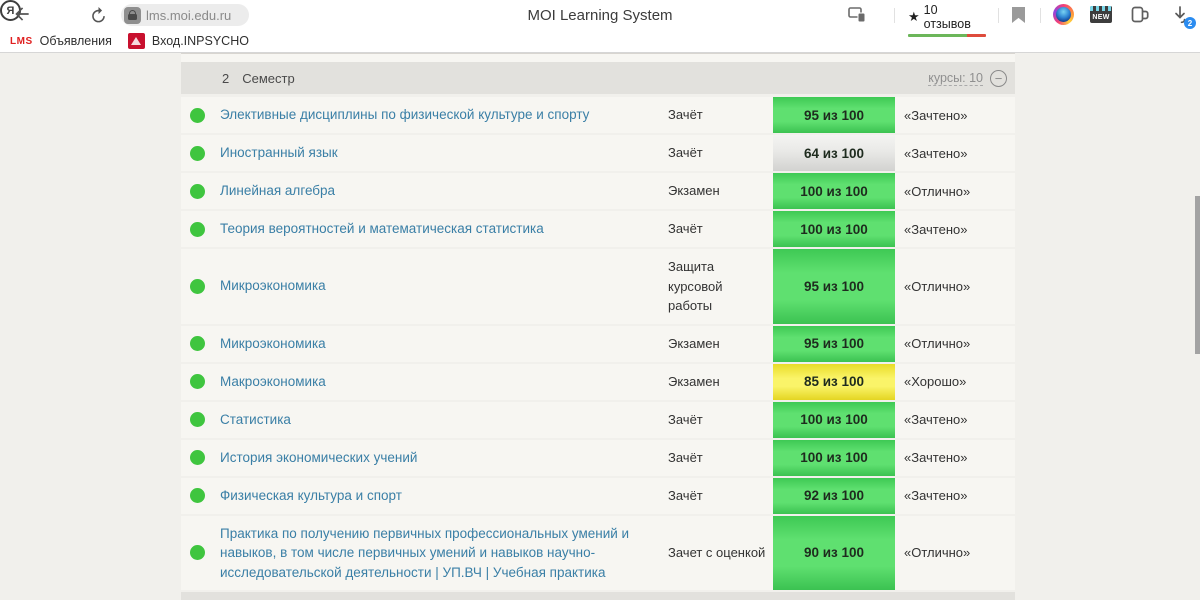 The height and width of the screenshot is (600, 1200). Describe the element at coordinates (1183, 17) in the screenshot. I see `download-icon: 2` at that location.